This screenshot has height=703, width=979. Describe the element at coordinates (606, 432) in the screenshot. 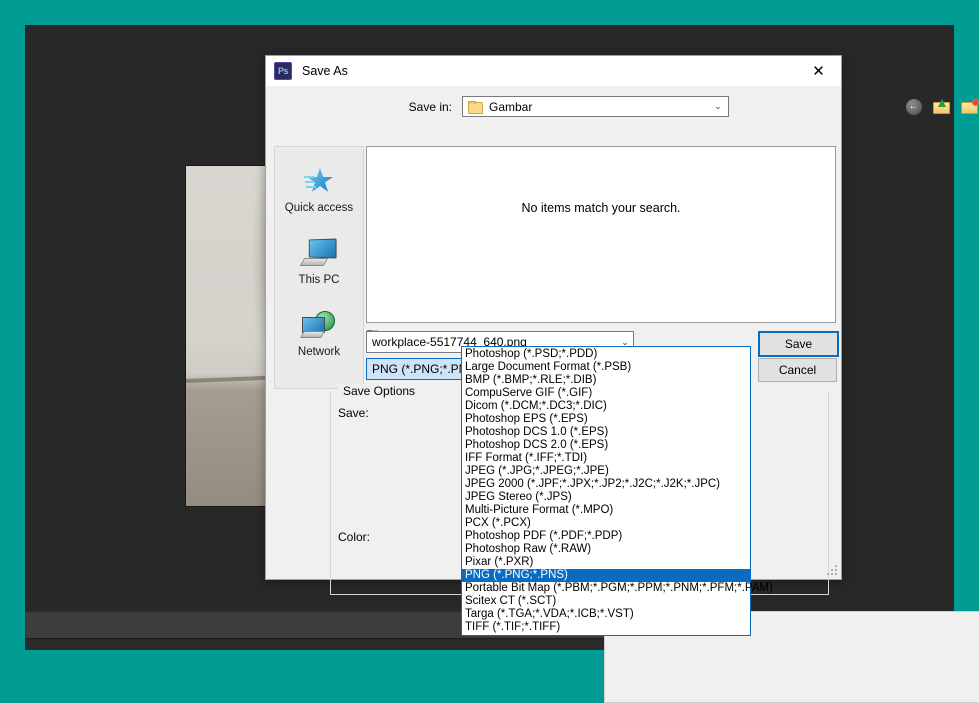

I see `format-option: Photoshop DCS 1.0 (*.EPS)` at that location.